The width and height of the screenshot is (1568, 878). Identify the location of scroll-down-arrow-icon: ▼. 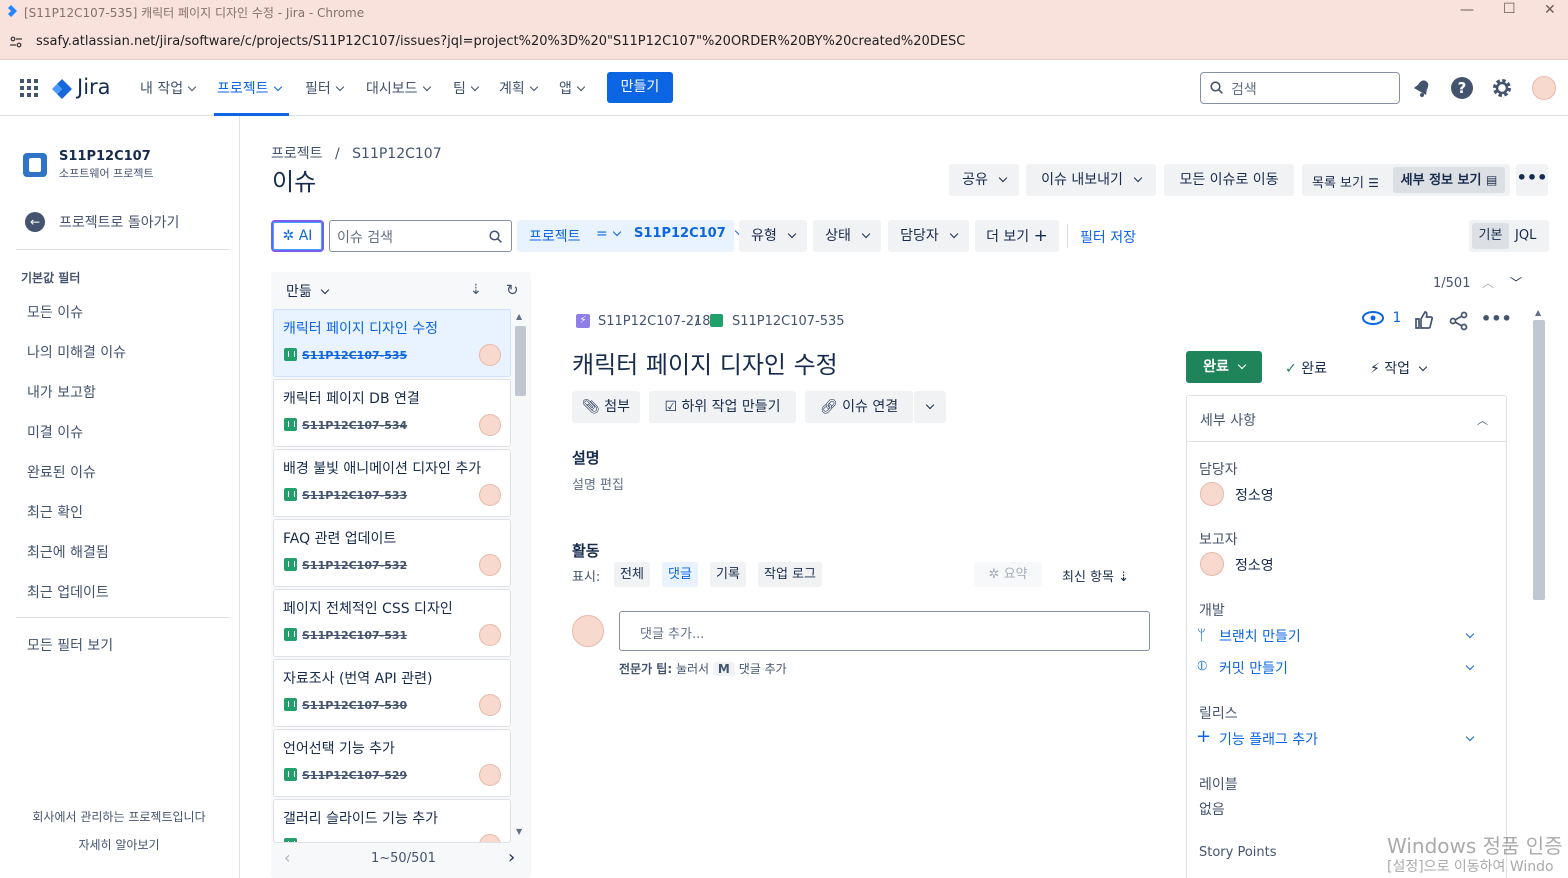
(519, 831).